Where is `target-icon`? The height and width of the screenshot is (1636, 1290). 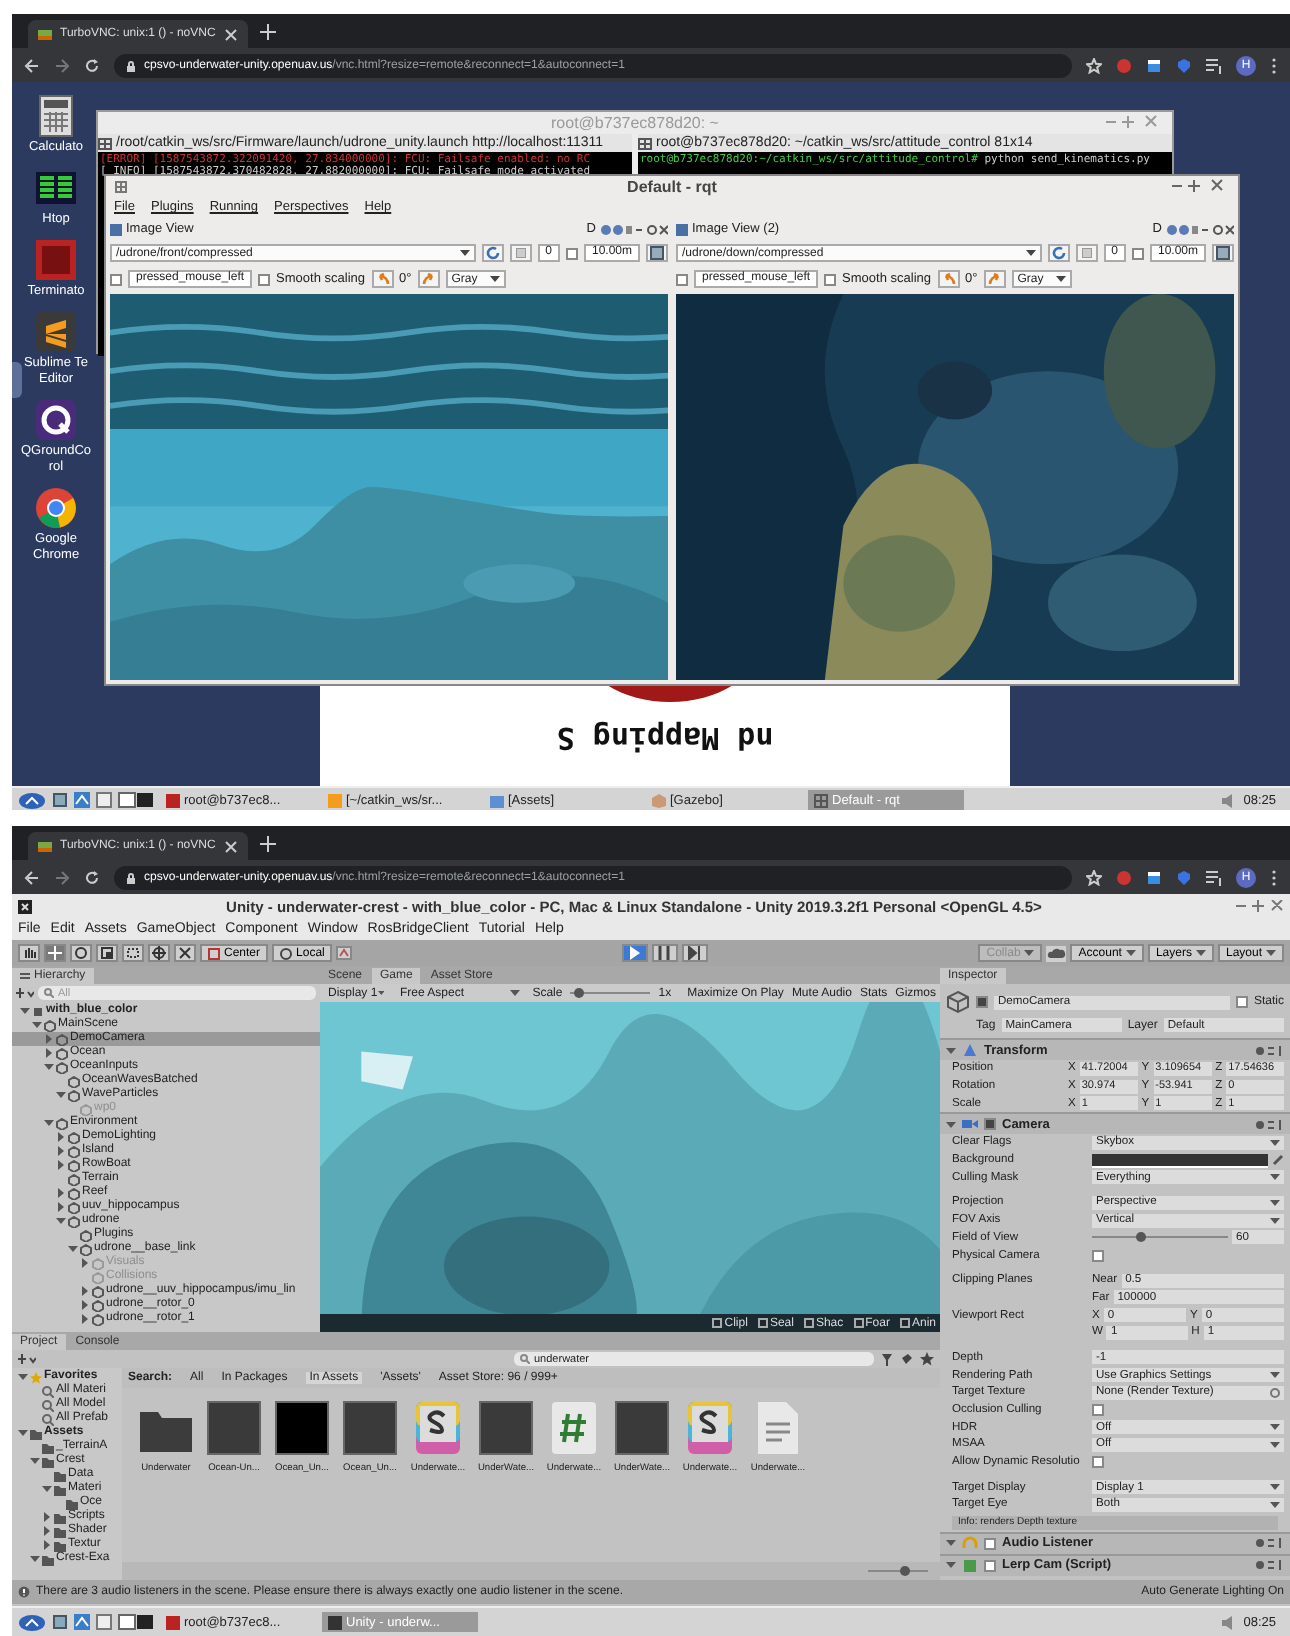 target-icon is located at coordinates (55, 420).